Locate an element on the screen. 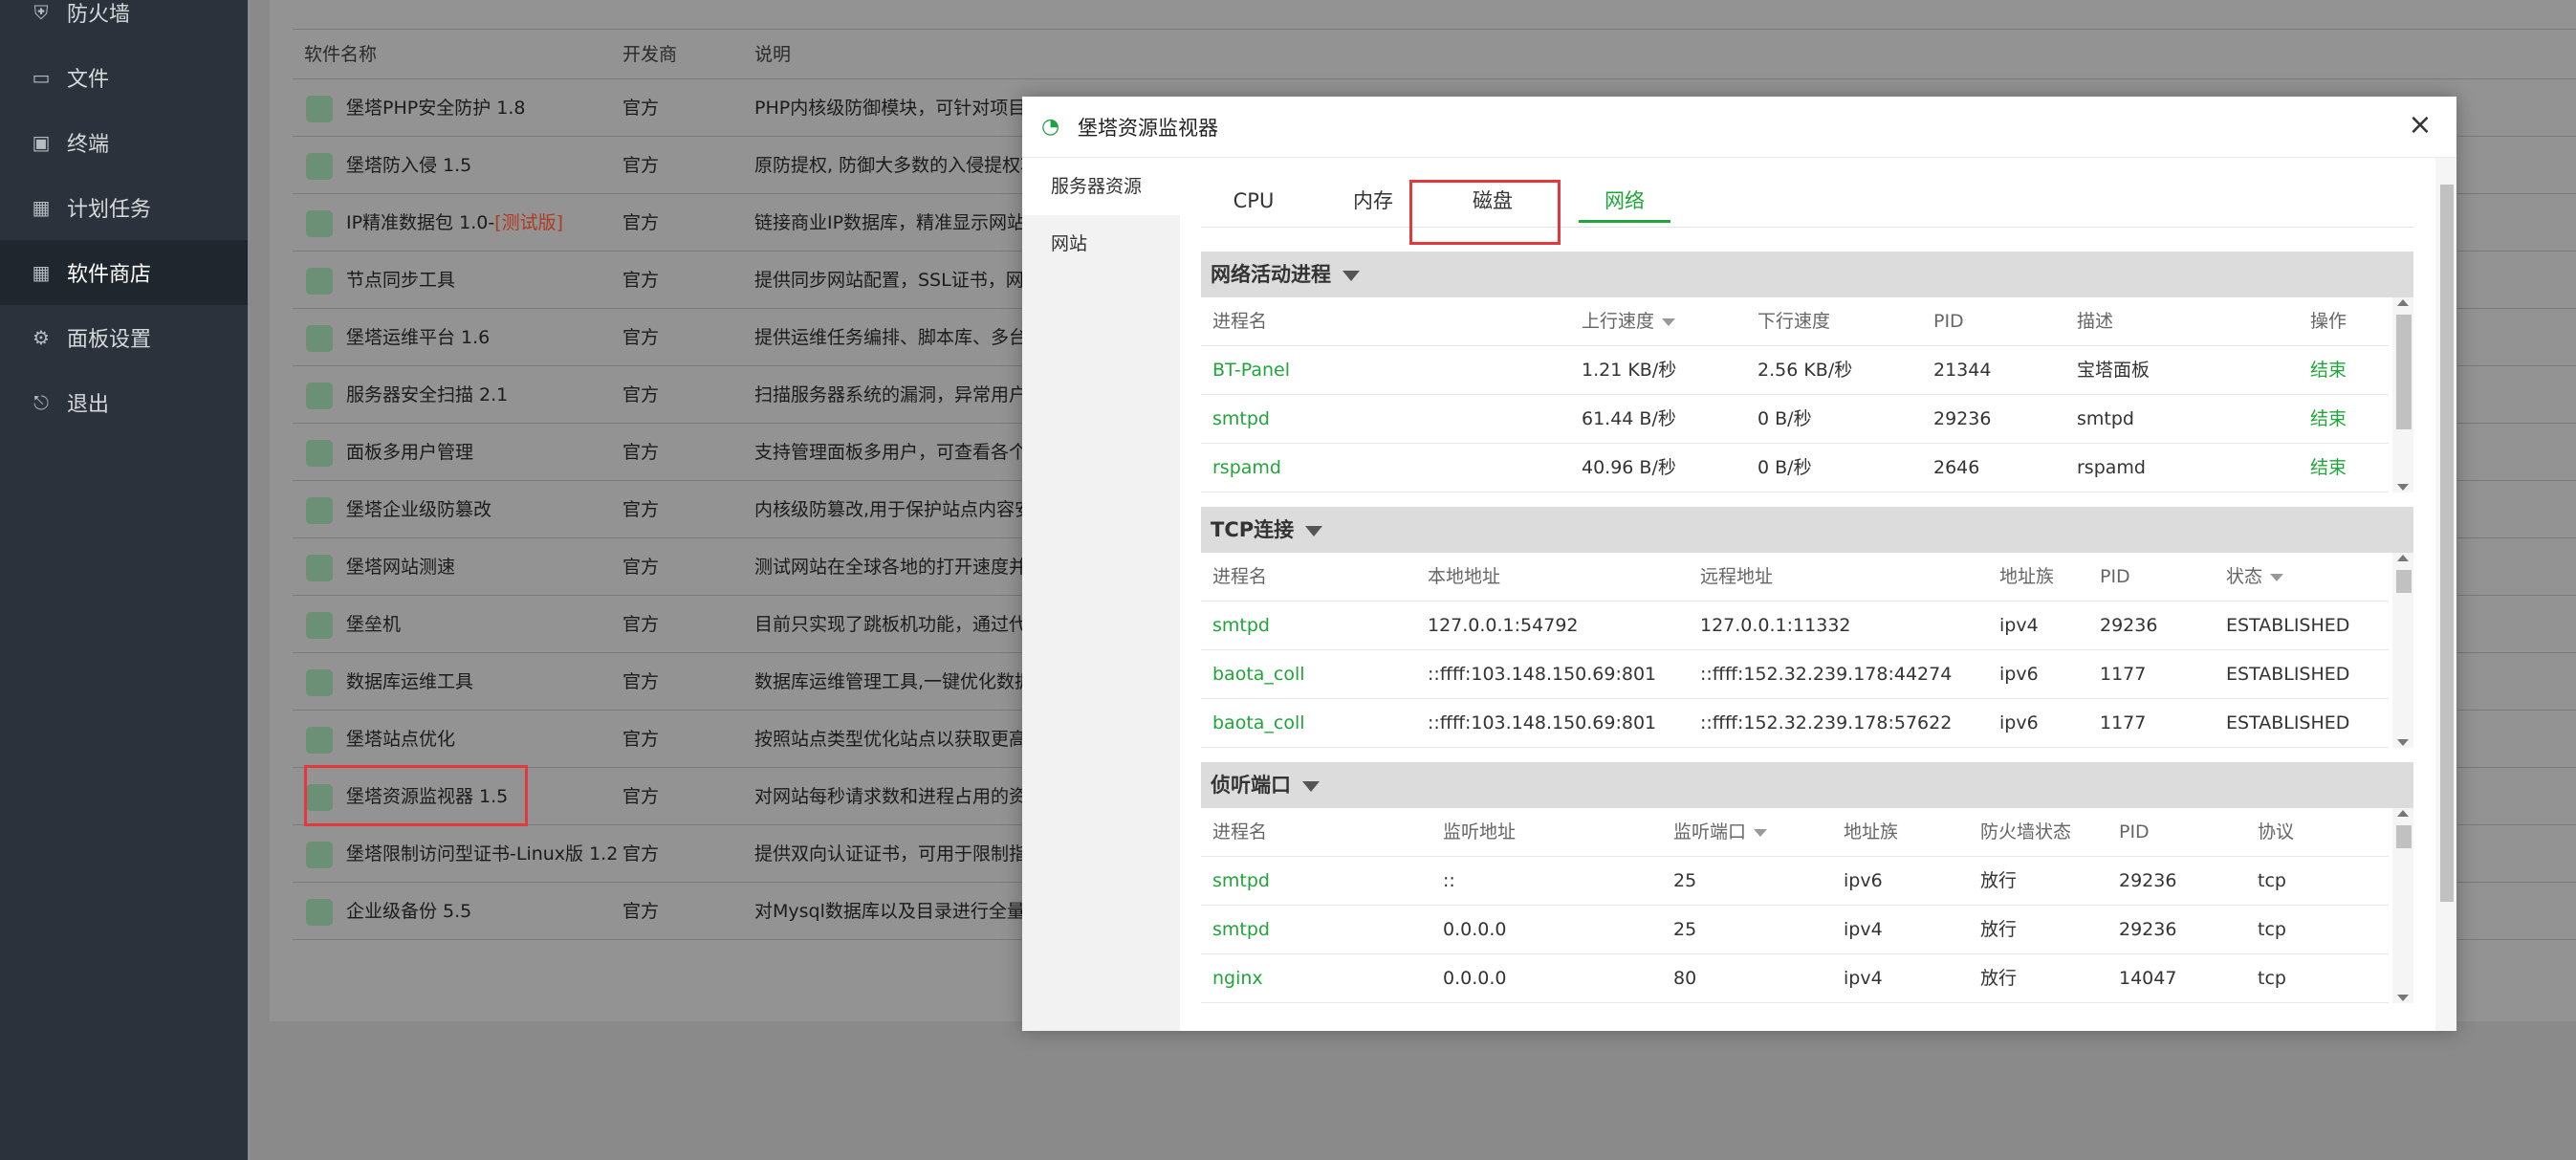 The image size is (2576, 1160). shield-icon: ⛨ is located at coordinates (41, 12).